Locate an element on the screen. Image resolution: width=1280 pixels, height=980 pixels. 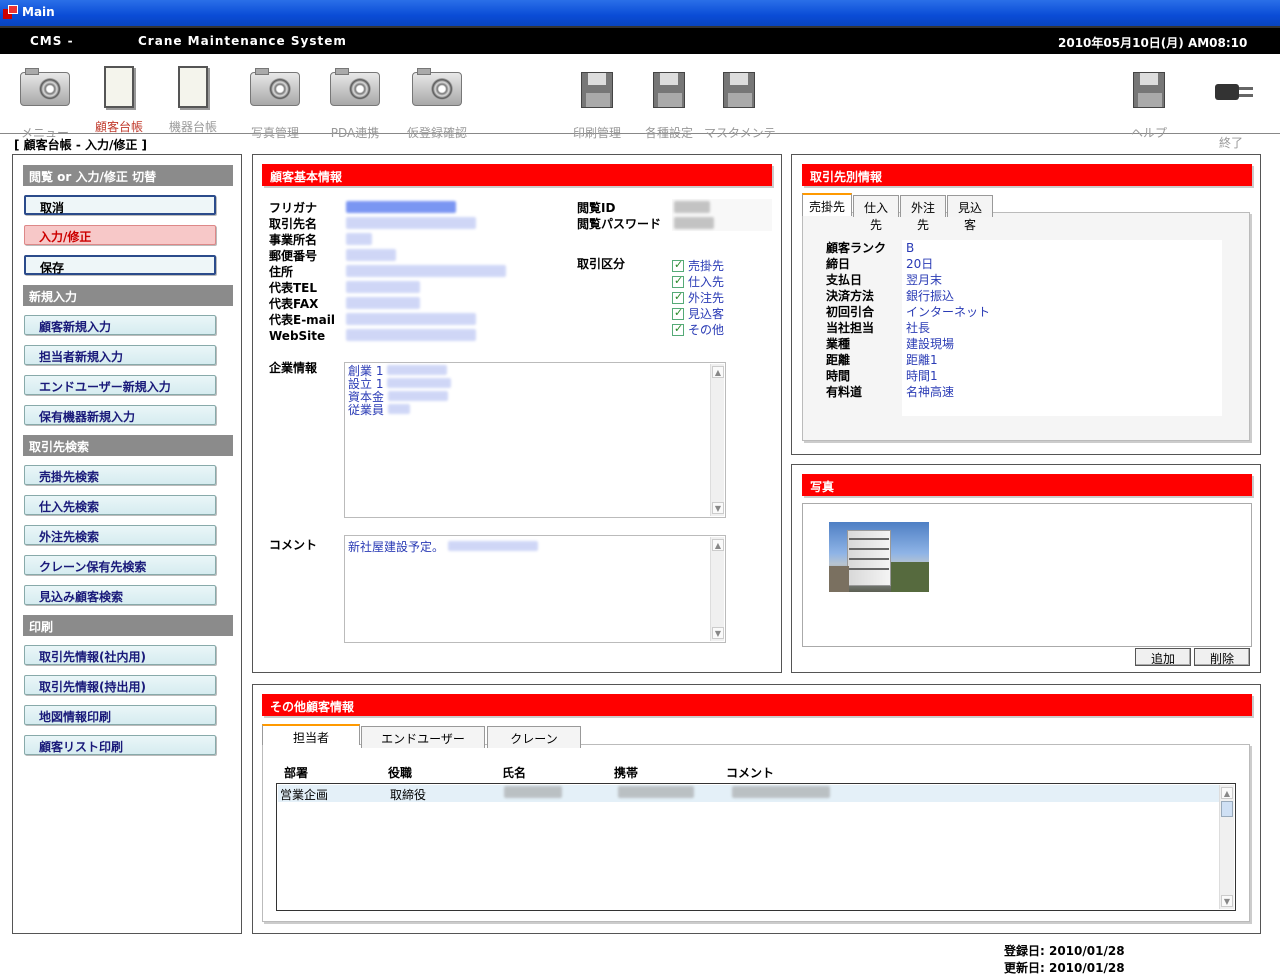
new-equipment-button: 保有機器新規入力 is located at coordinates (120, 415).